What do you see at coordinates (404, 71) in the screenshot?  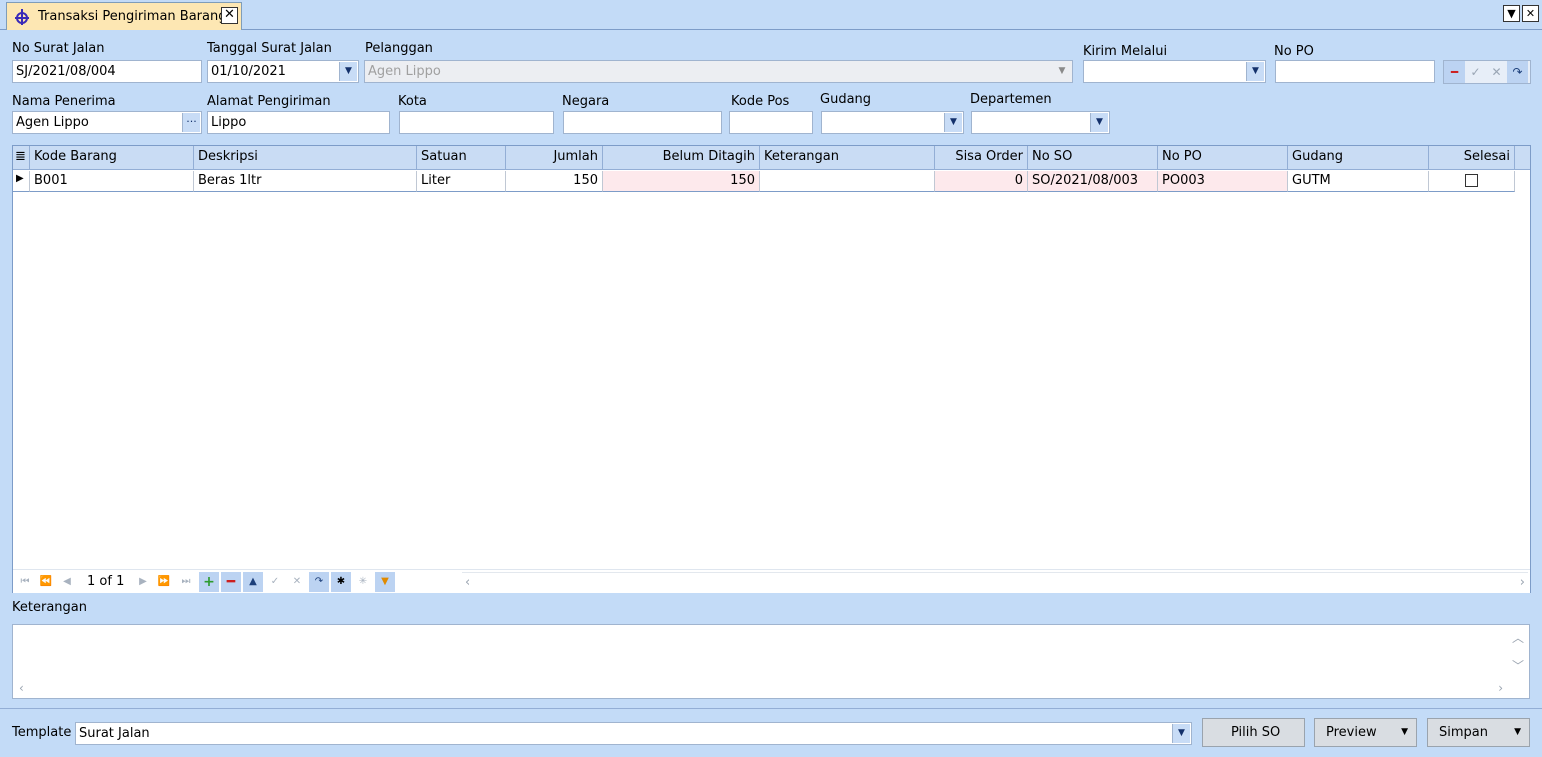 I see `pelanggan-value: Agen Lippo` at bounding box center [404, 71].